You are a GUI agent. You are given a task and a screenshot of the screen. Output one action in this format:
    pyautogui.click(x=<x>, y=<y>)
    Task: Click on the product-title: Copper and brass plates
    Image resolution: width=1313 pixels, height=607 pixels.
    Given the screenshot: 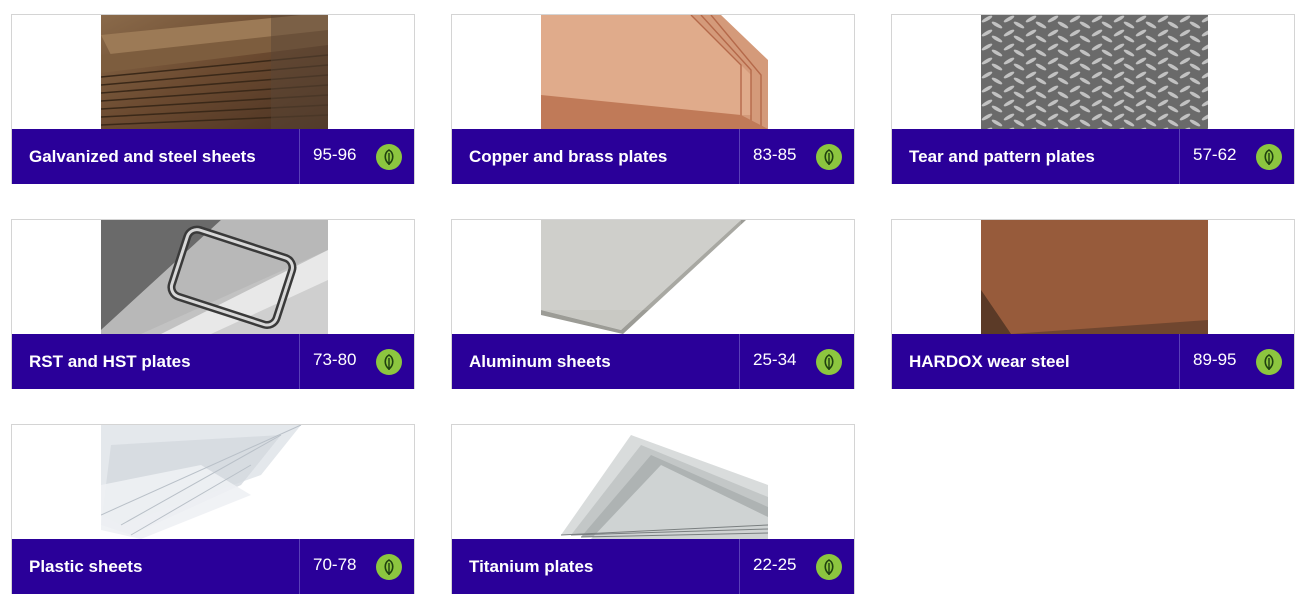 What is the action you would take?
    pyautogui.click(x=568, y=156)
    